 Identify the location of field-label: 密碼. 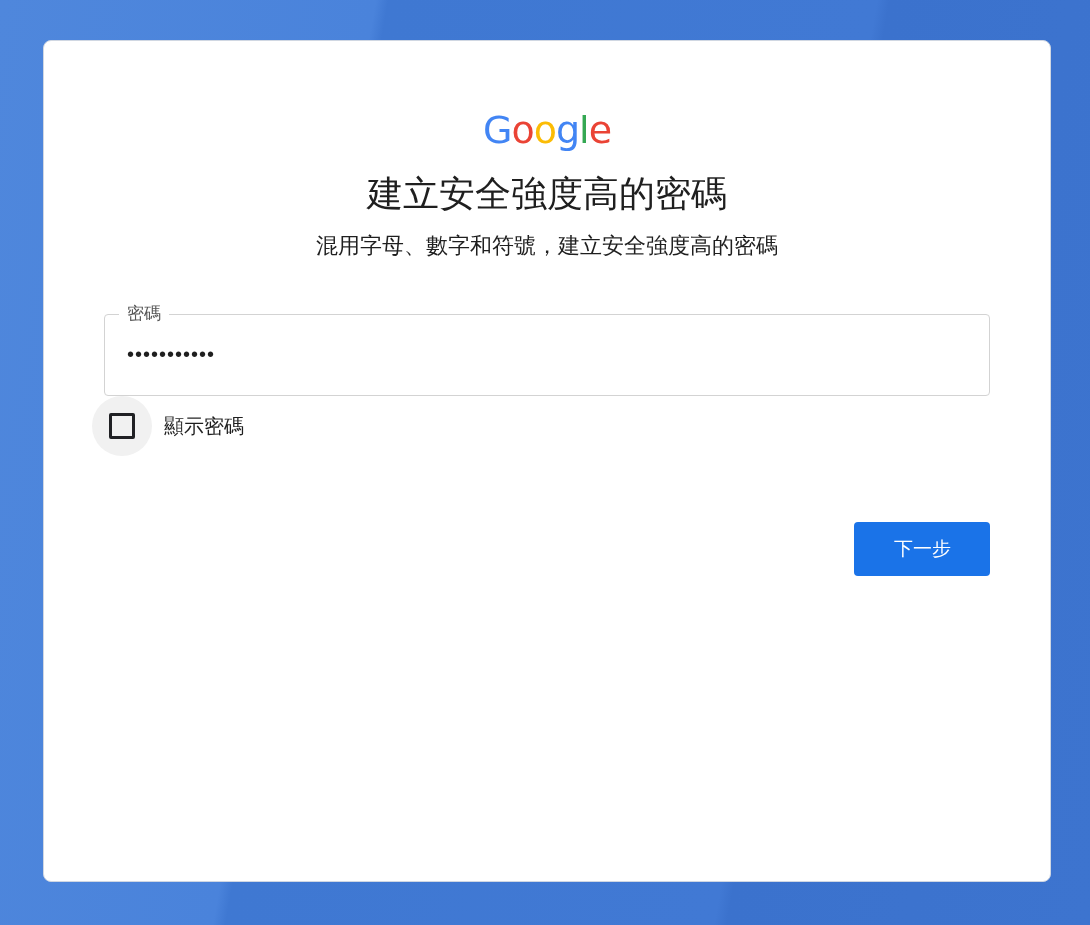
(144, 314).